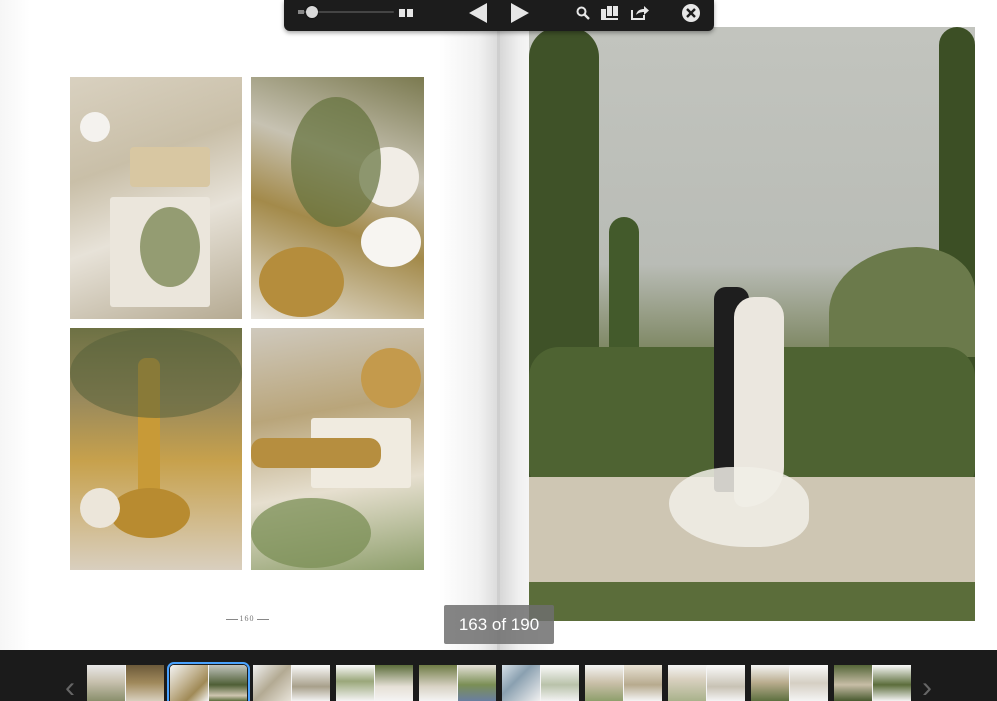 The width and height of the screenshot is (997, 701). I want to click on thumbnails-next-icon: ›, so click(927, 684).